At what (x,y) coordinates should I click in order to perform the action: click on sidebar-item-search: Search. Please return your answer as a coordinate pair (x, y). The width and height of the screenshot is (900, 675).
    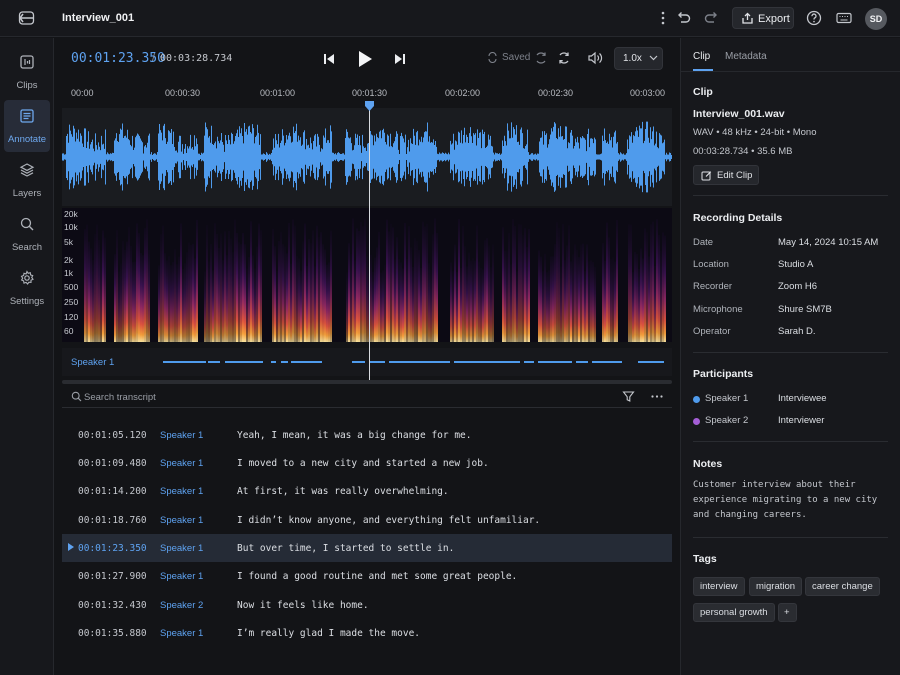
    Looking at the image, I should click on (27, 234).